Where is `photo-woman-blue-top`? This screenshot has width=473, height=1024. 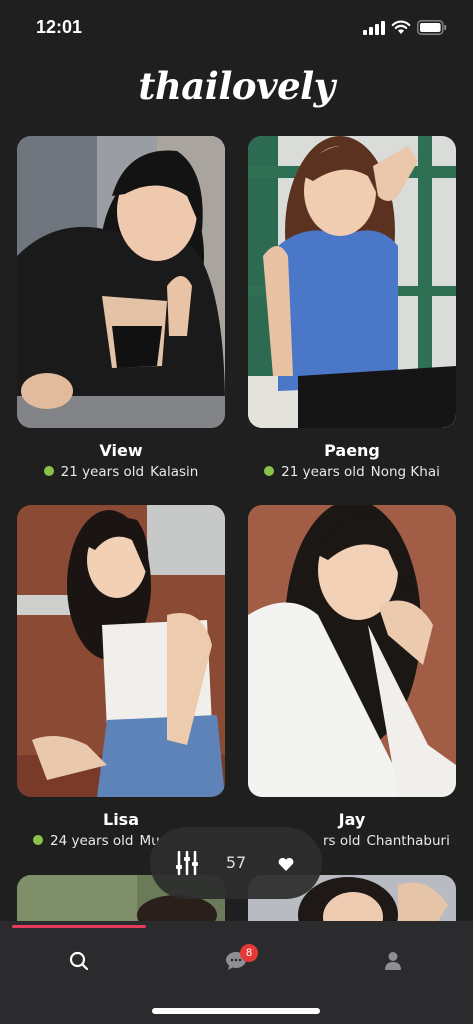 photo-woman-blue-top is located at coordinates (352, 282).